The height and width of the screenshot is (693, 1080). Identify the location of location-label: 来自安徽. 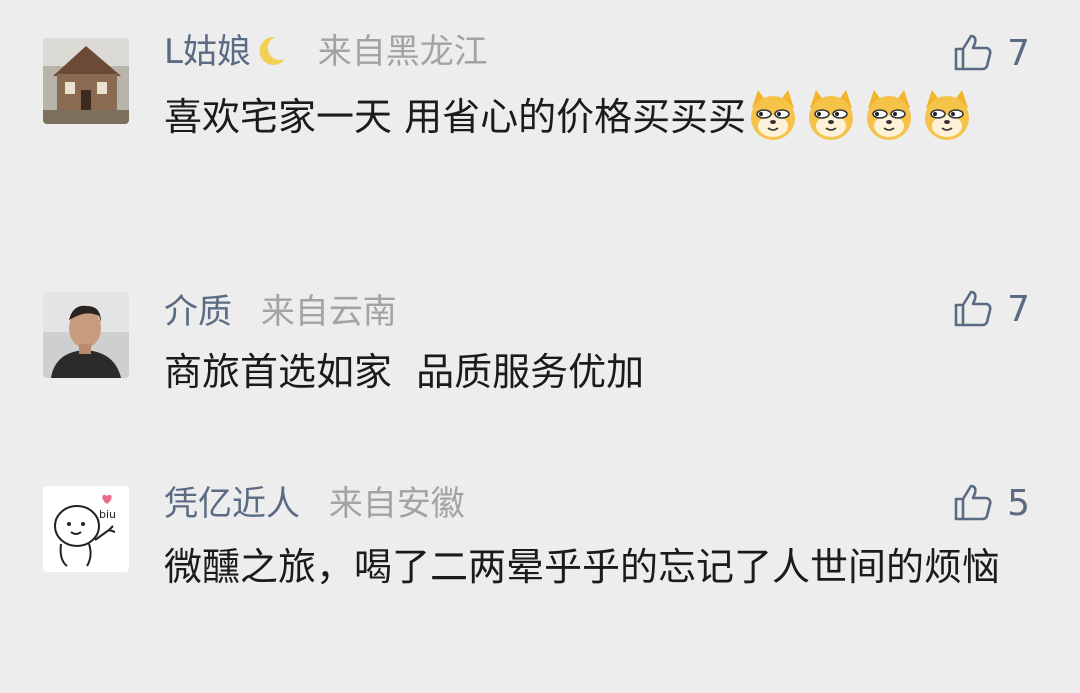
(396, 504).